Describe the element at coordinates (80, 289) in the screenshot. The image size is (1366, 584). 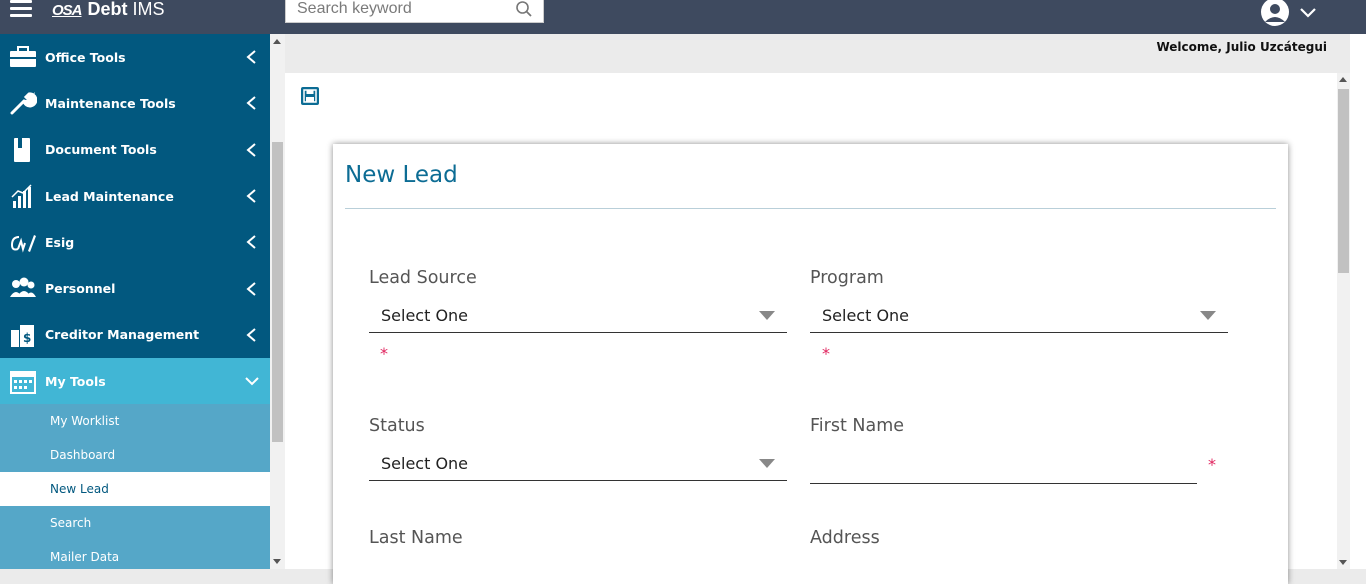
I see `sidebar-item-label: Personnel` at that location.